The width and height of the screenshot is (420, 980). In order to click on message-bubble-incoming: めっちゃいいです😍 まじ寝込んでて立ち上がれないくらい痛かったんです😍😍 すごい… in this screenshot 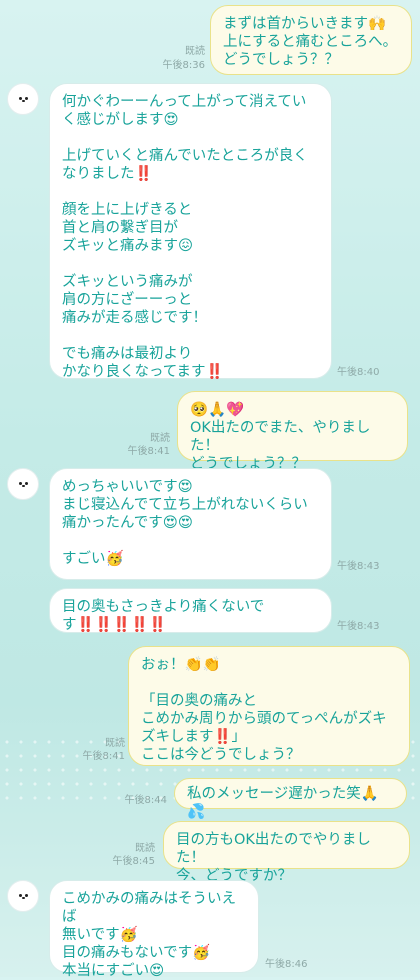, I will do `click(190, 524)`.